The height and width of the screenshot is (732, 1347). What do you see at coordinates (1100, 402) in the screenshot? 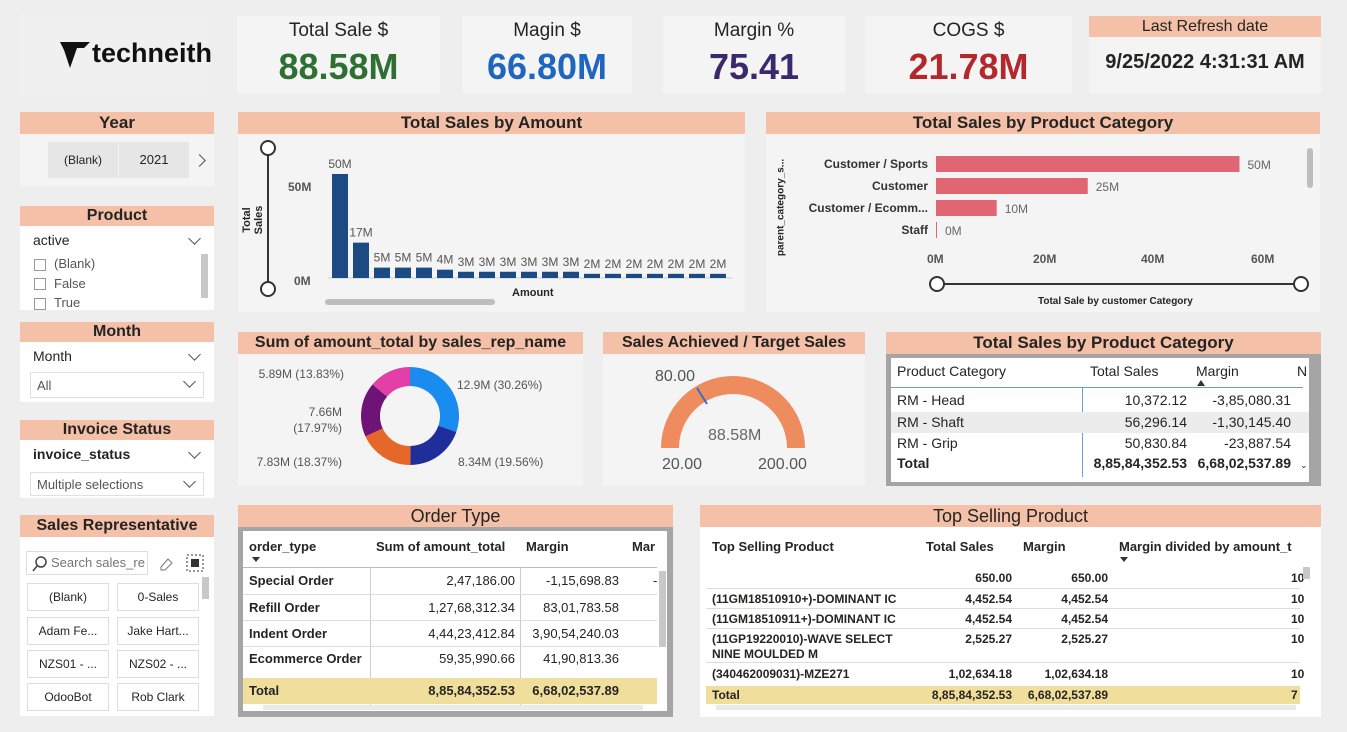
I see `table-row: RM - Head 10,372.12 -3,85,080.31` at bounding box center [1100, 402].